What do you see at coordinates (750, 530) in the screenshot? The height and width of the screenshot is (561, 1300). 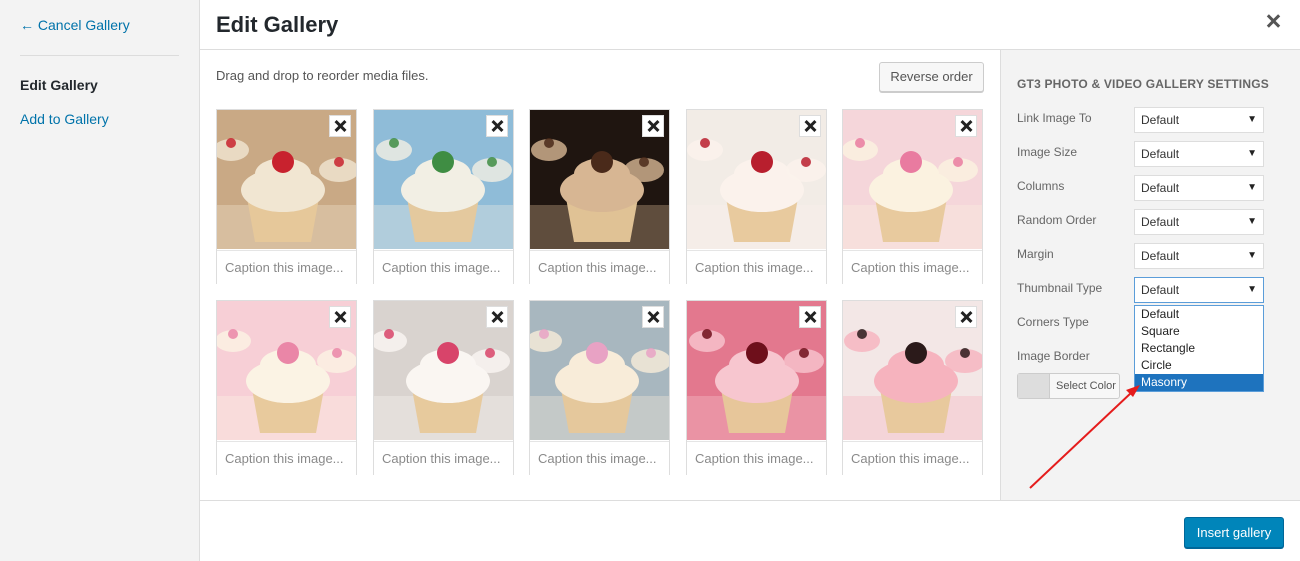 I see `modal-footer: Insert gallery` at bounding box center [750, 530].